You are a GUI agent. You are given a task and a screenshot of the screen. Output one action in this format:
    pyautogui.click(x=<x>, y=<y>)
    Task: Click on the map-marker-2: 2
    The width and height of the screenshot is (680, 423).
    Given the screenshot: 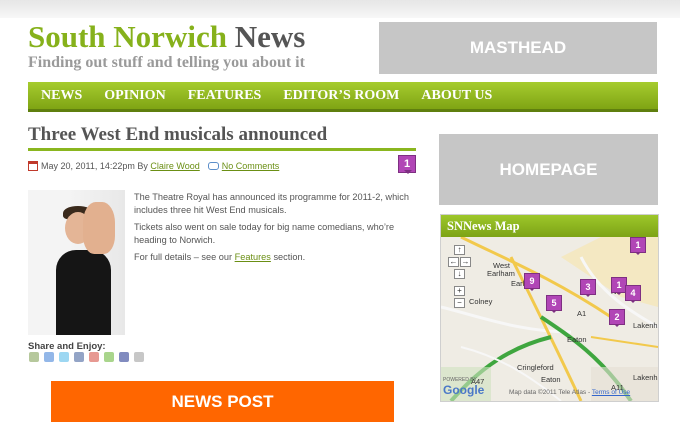 What is the action you would take?
    pyautogui.click(x=617, y=318)
    